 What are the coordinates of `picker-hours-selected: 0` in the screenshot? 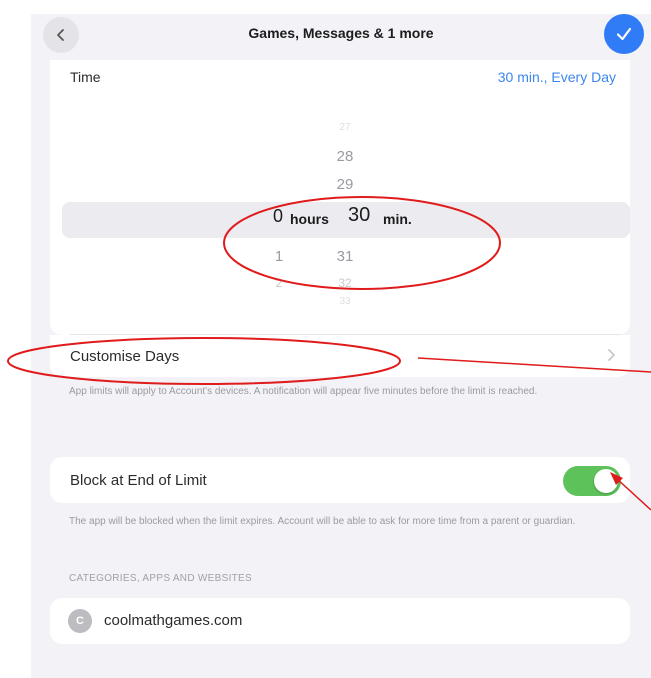 It's located at (278, 216).